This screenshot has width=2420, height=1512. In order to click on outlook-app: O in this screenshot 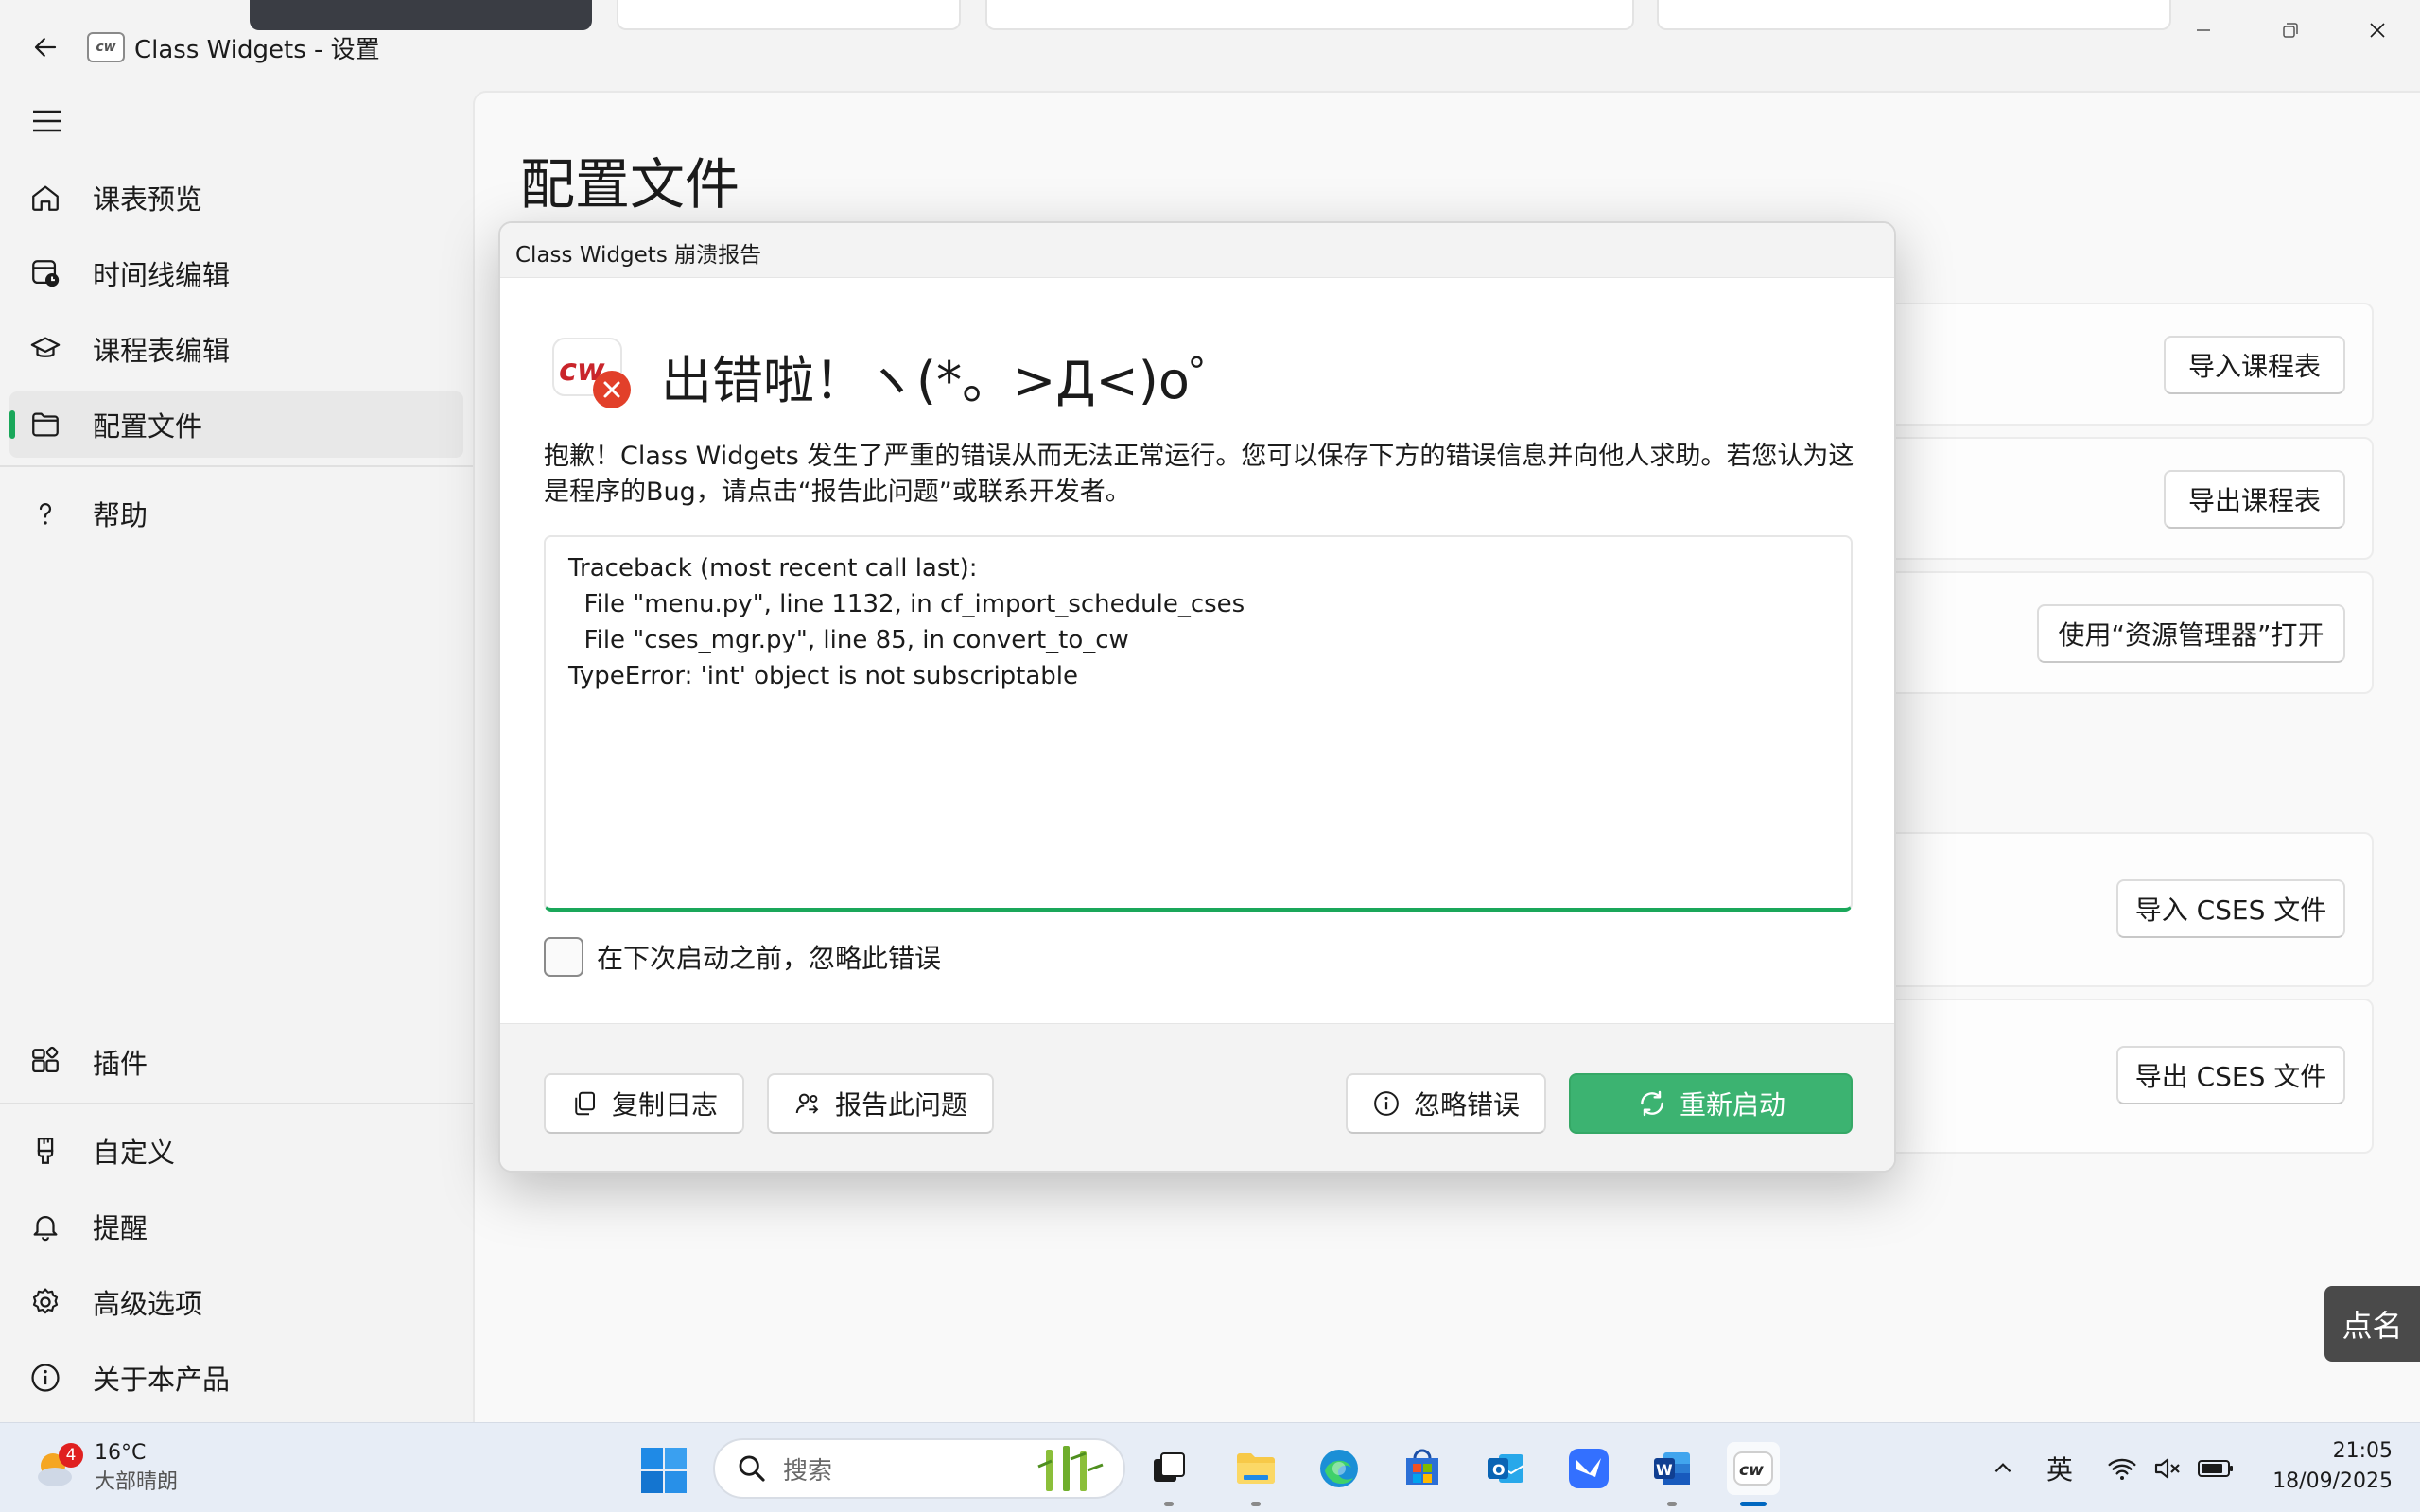, I will do `click(1506, 1468)`.